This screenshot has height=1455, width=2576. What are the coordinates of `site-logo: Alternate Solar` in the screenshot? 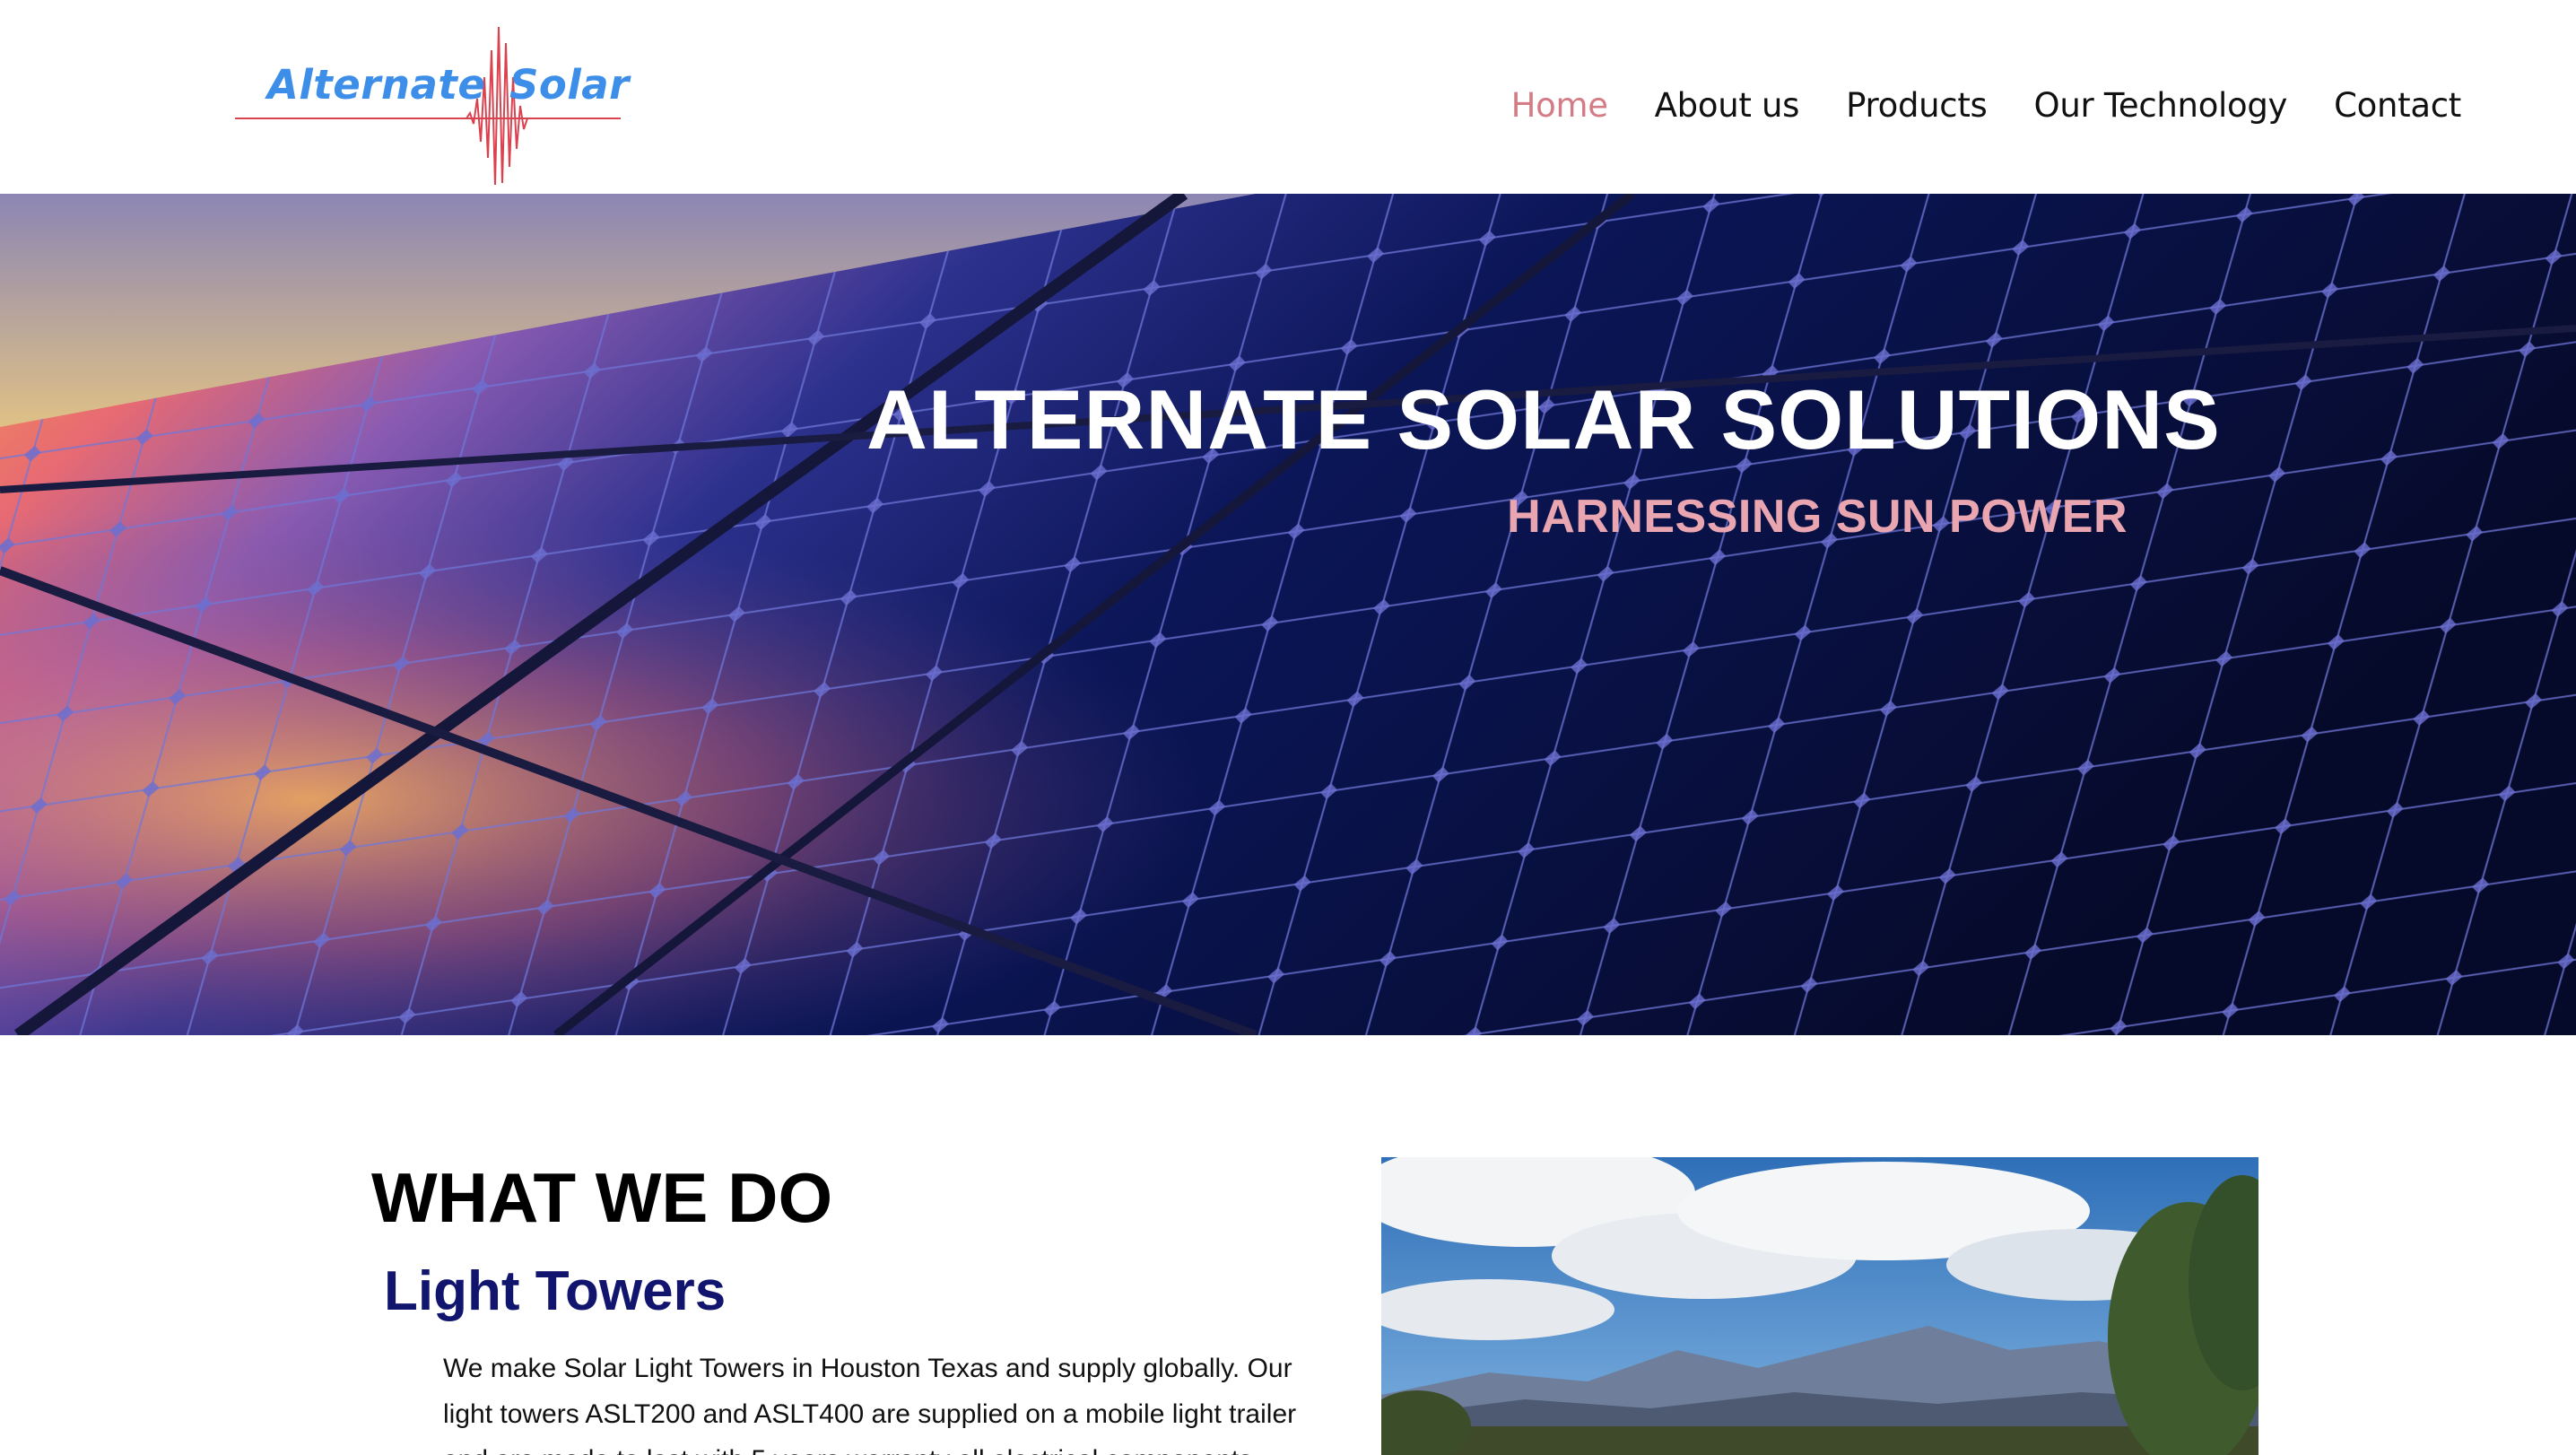 It's located at (432, 105).